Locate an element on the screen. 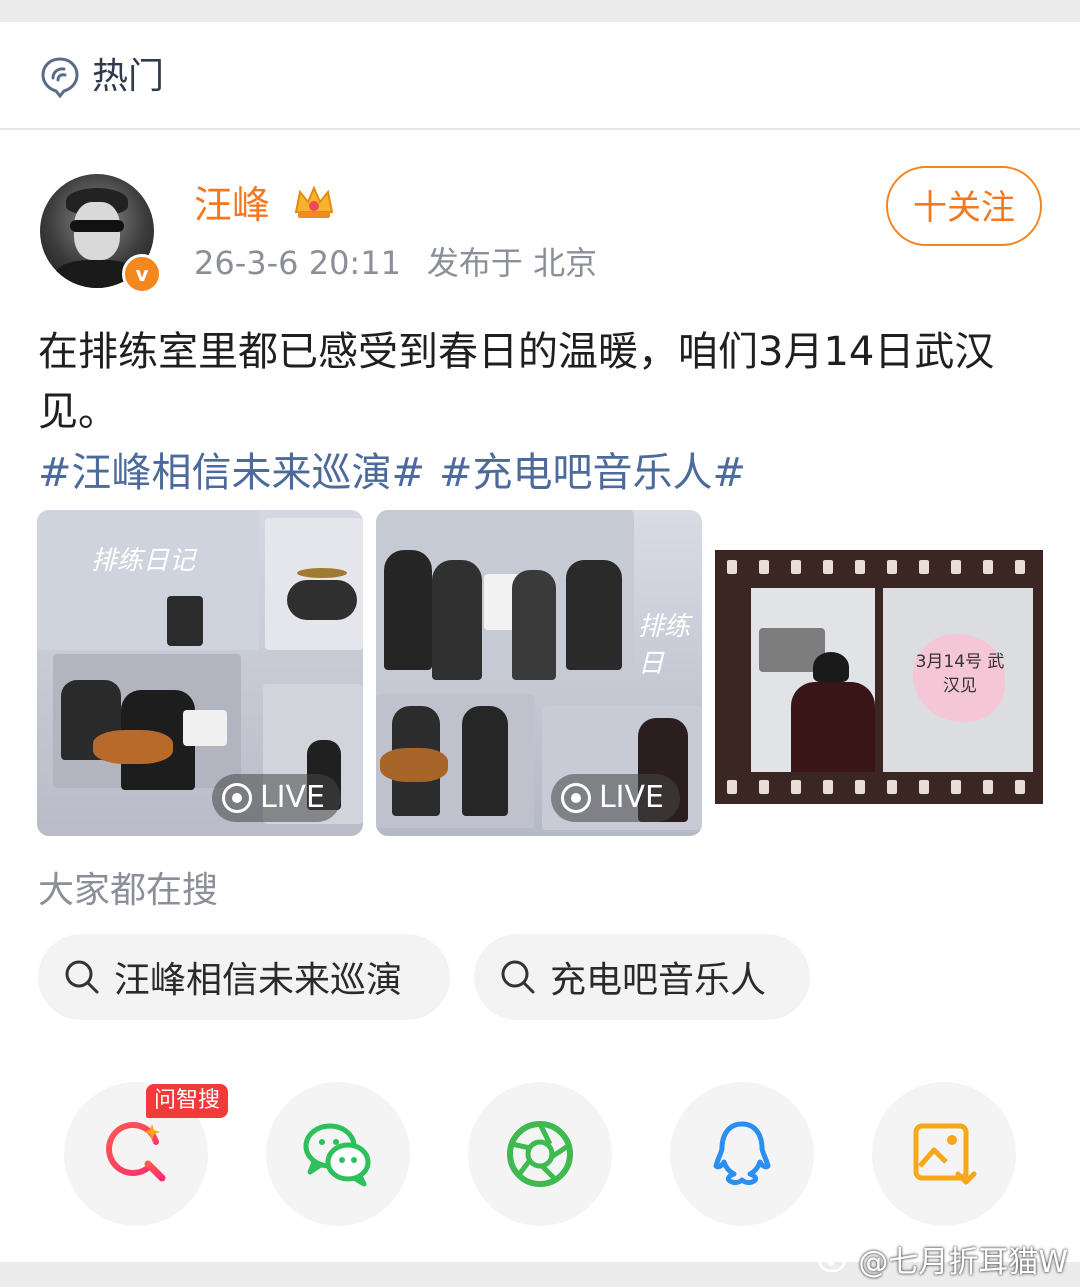 The width and height of the screenshot is (1080, 1287). hashtag-link: #汪峰相信未来巡演# is located at coordinates (231, 473).